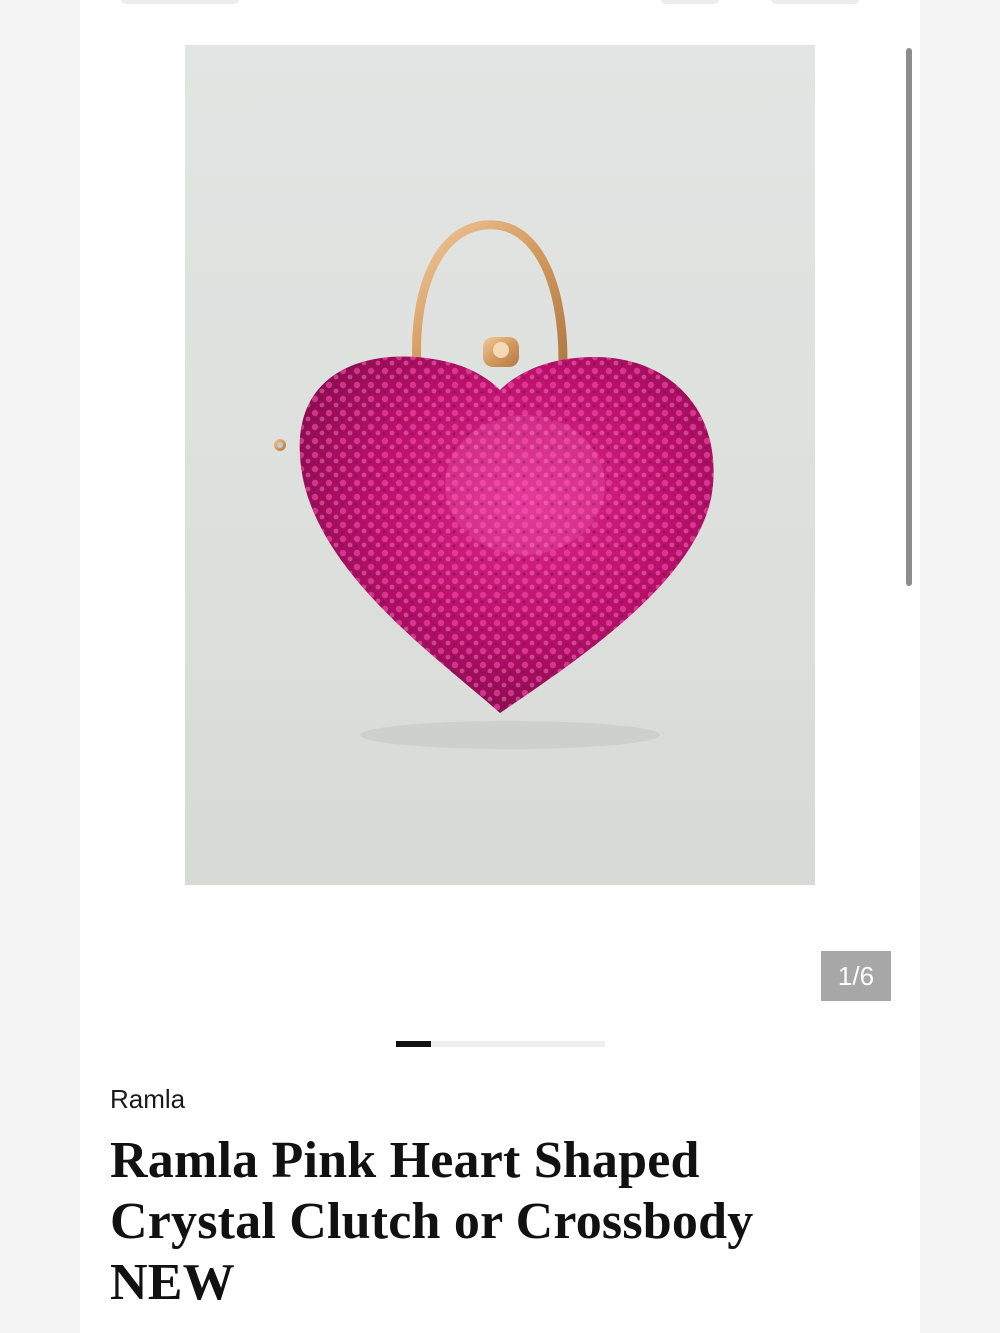  What do you see at coordinates (147, 1099) in the screenshot?
I see `brand-name: Ramla` at bounding box center [147, 1099].